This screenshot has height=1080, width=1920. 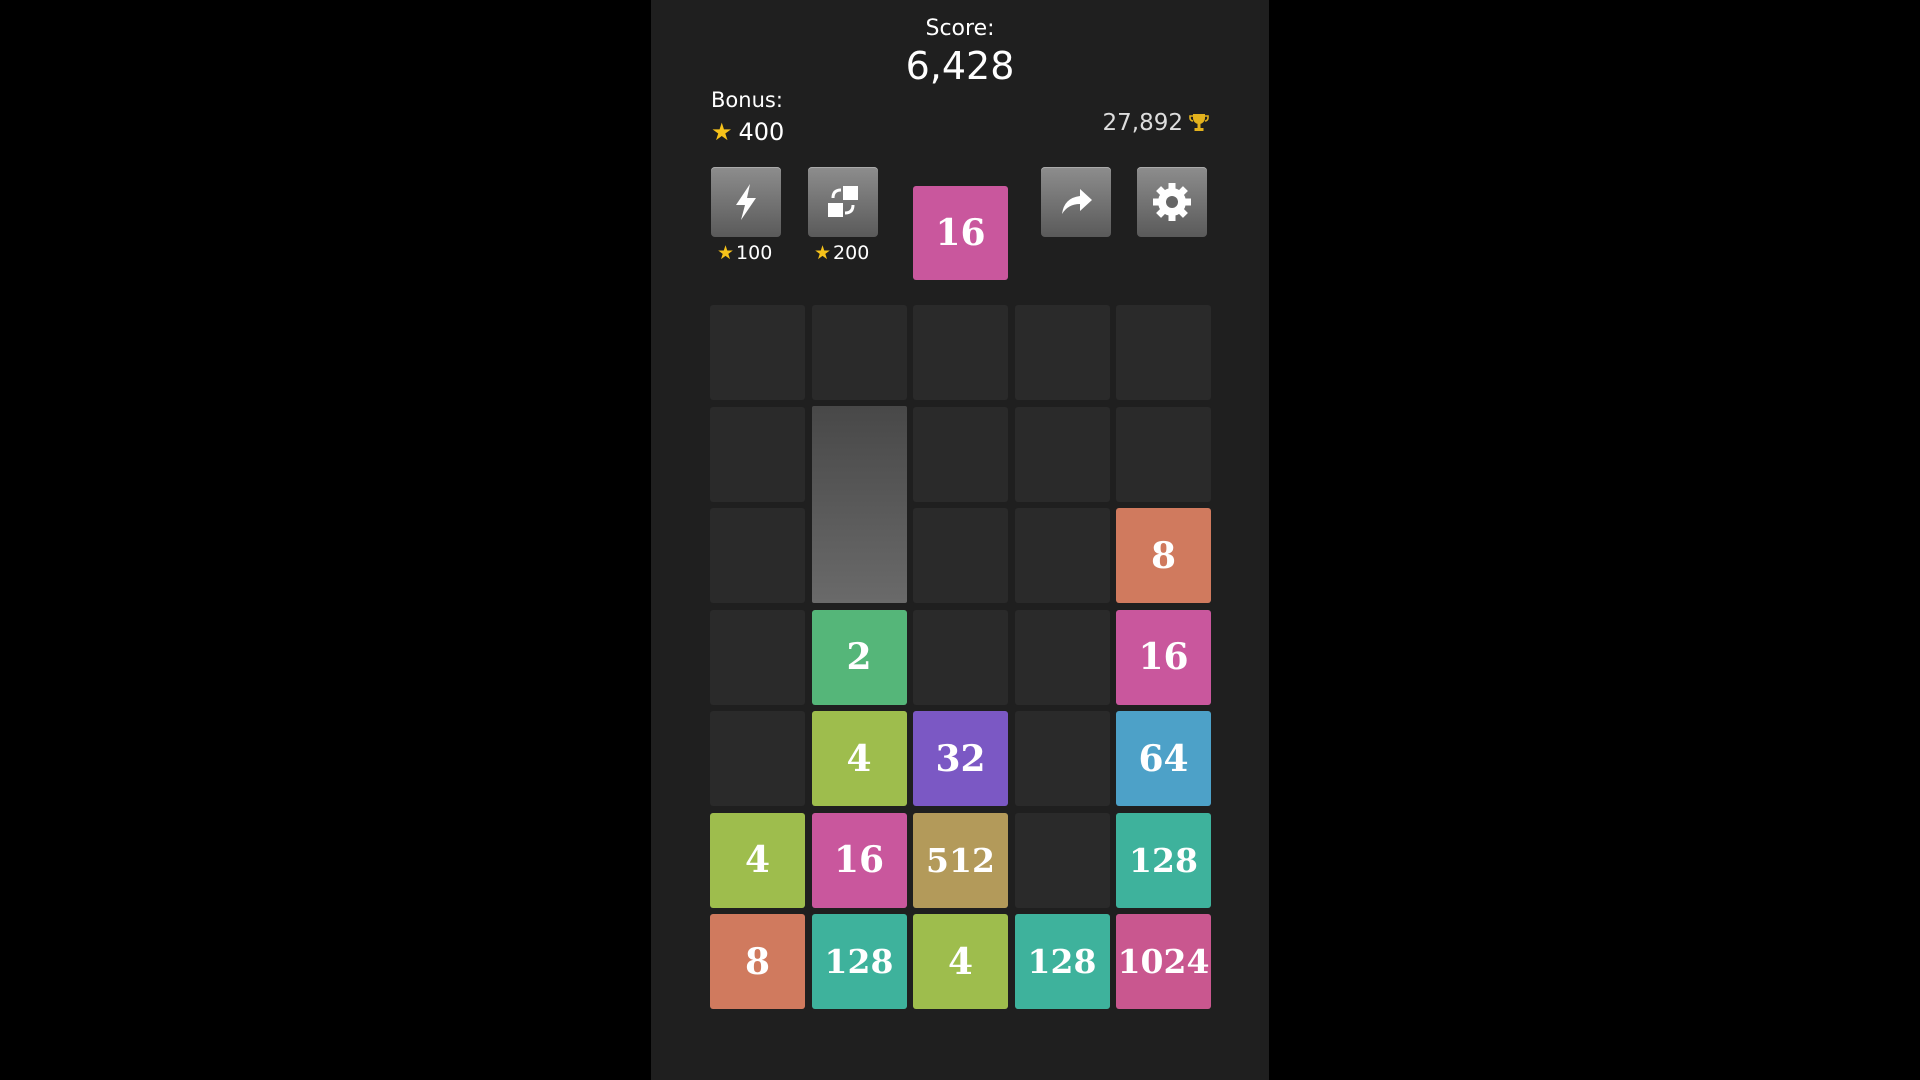 I want to click on swap-cost: ★ 200, so click(x=841, y=253).